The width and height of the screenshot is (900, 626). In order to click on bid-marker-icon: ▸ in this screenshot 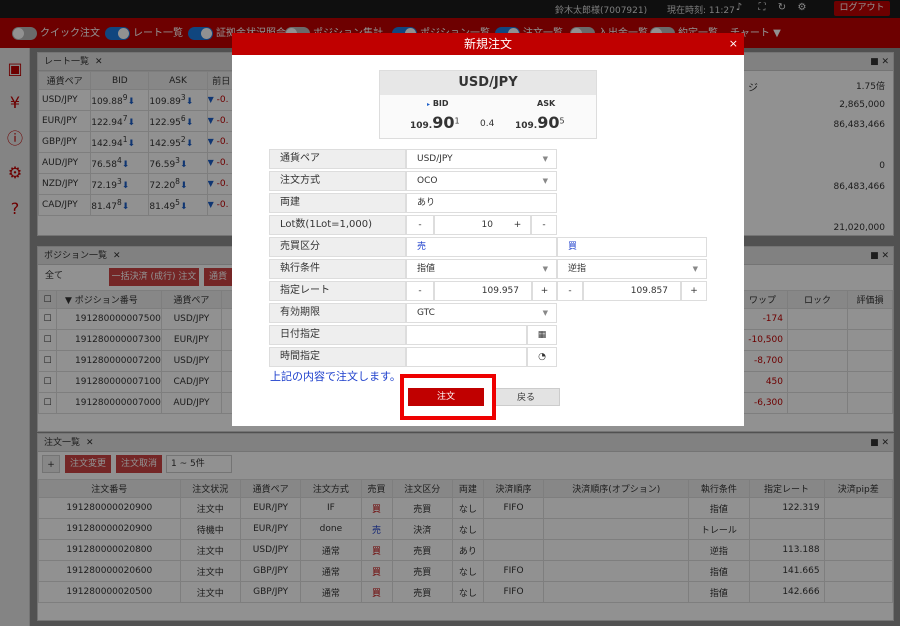, I will do `click(429, 104)`.